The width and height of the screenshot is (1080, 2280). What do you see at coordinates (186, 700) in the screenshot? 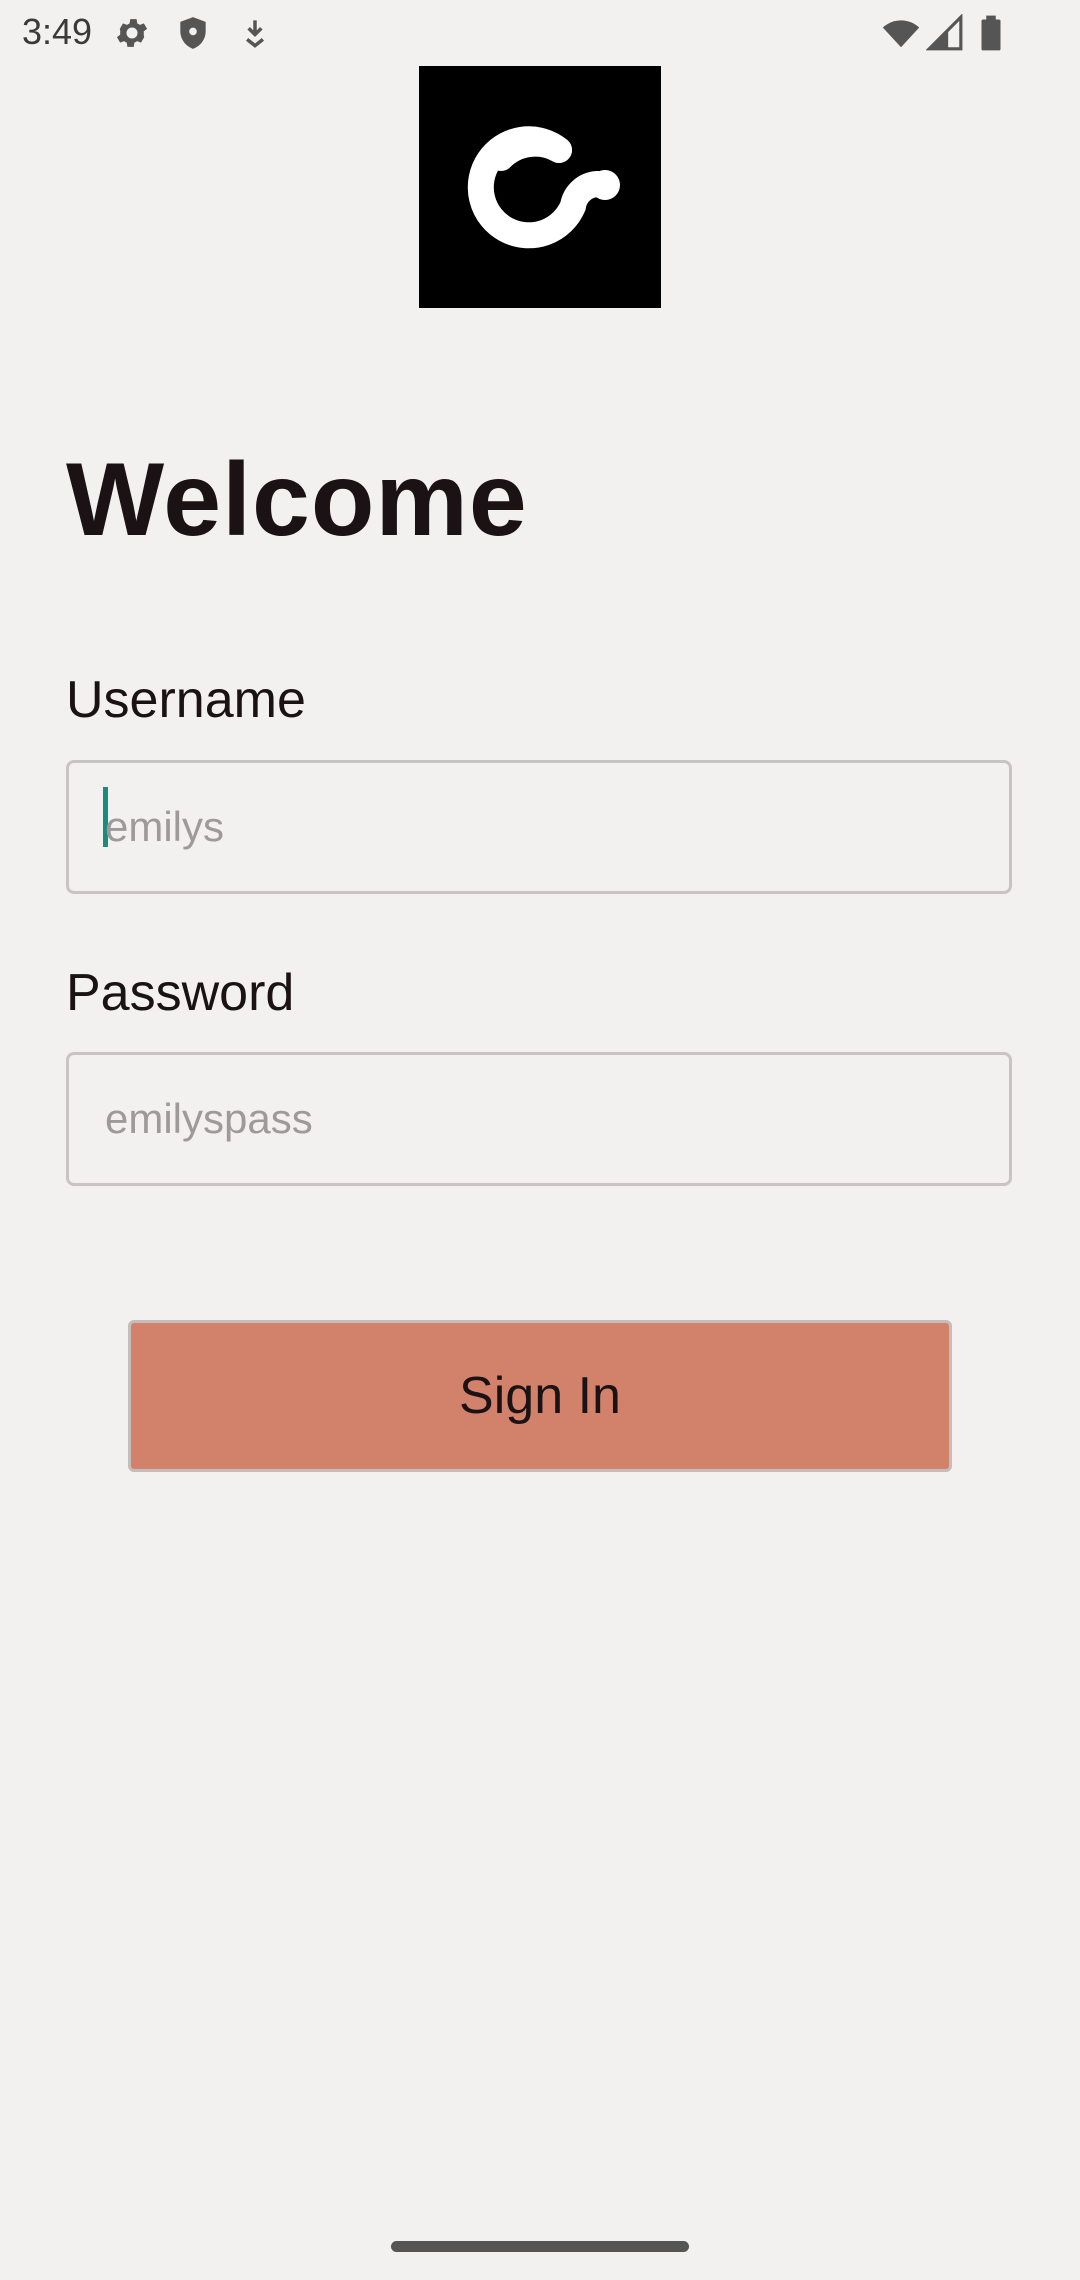
I see `username-label: Username` at bounding box center [186, 700].